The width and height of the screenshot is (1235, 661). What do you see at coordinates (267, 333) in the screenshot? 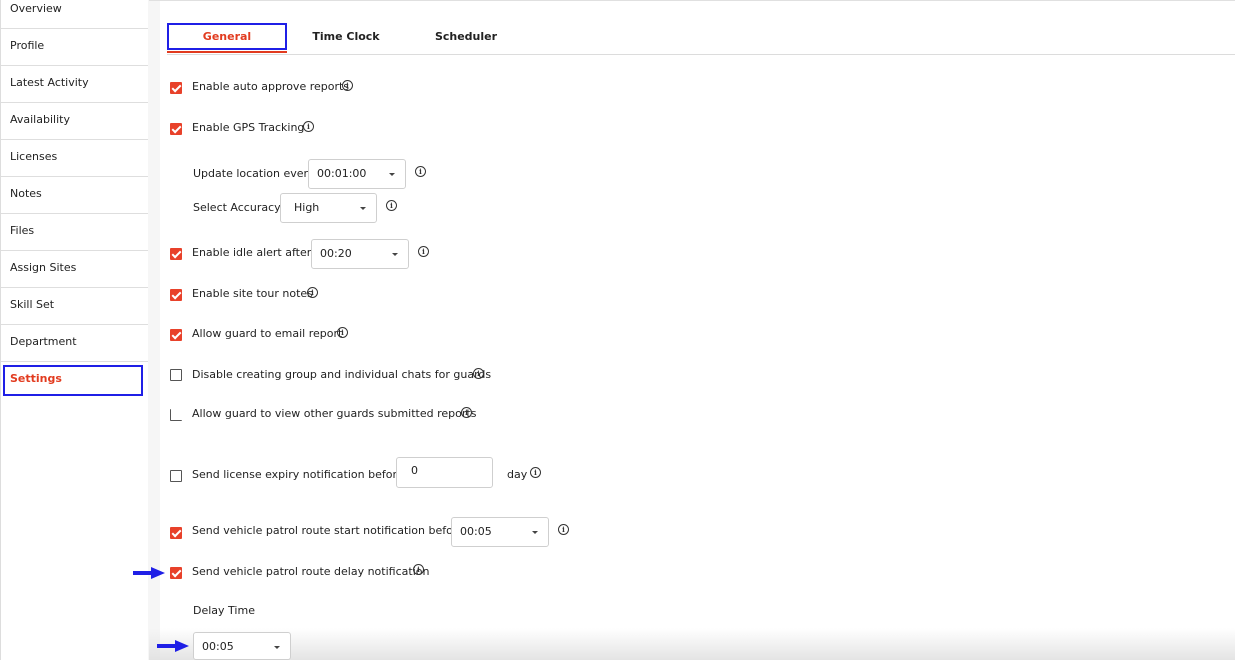
I see `email-report-label: Allow guard to email report` at bounding box center [267, 333].